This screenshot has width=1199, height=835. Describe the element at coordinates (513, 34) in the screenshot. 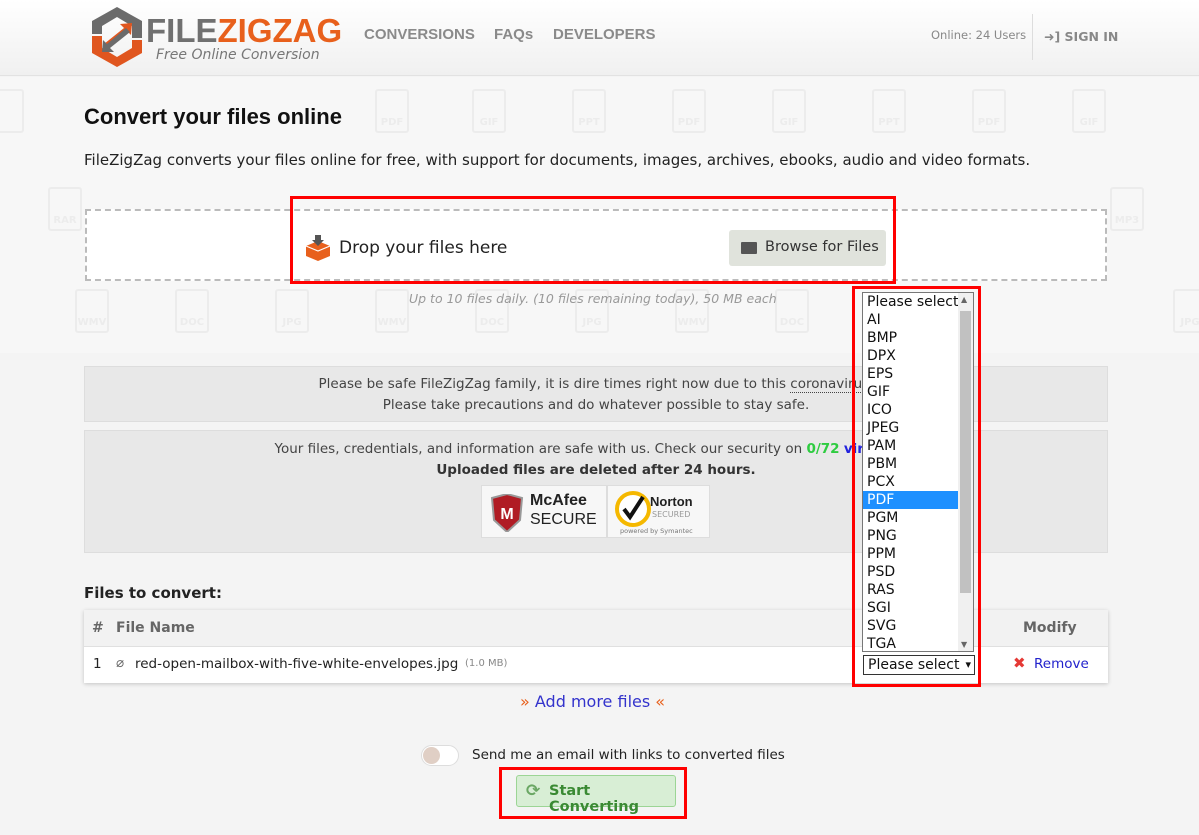

I see `nav-faqs: FAQs` at that location.